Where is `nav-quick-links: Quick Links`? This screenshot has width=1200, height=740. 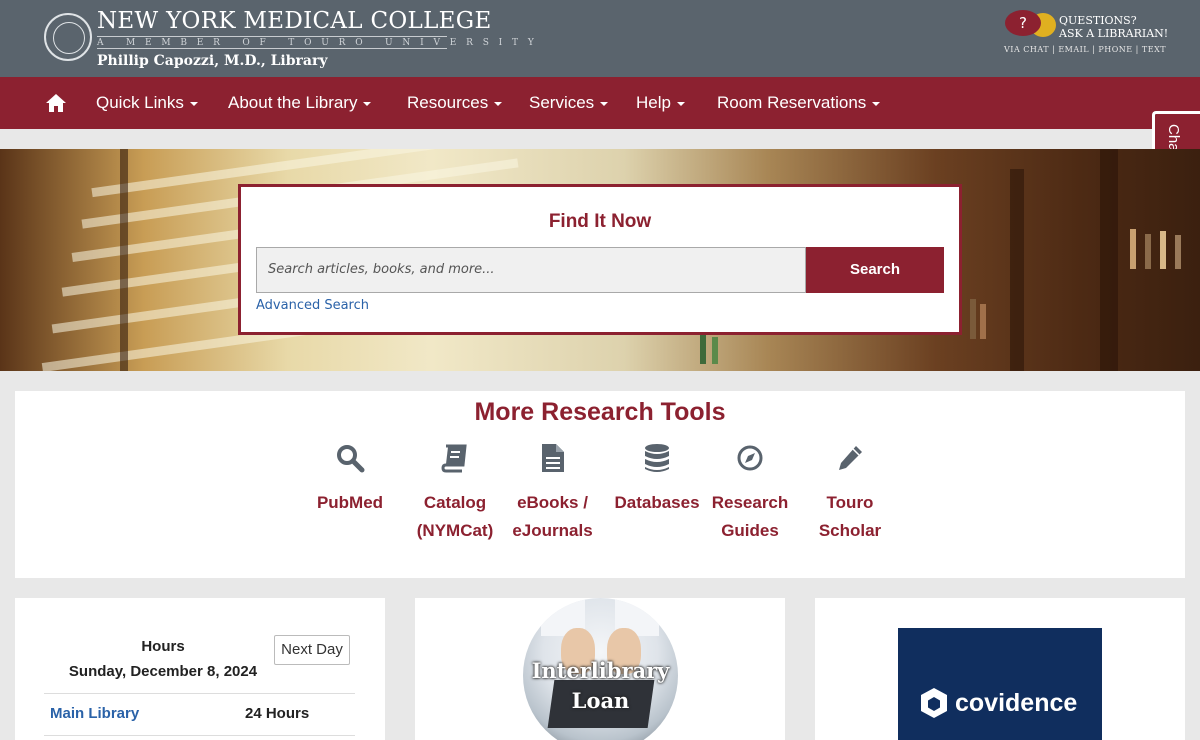 nav-quick-links: Quick Links is located at coordinates (147, 103).